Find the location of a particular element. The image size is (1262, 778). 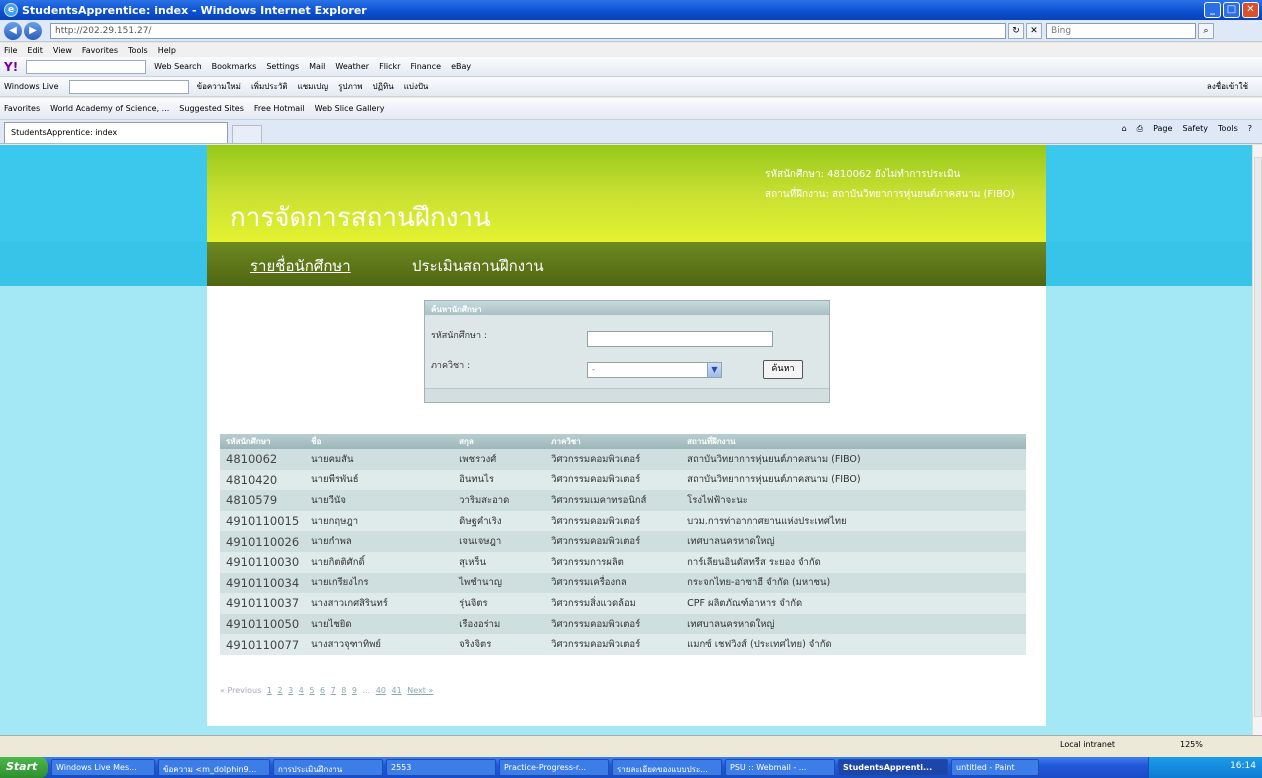

pager-page-3: 3 is located at coordinates (290, 690).